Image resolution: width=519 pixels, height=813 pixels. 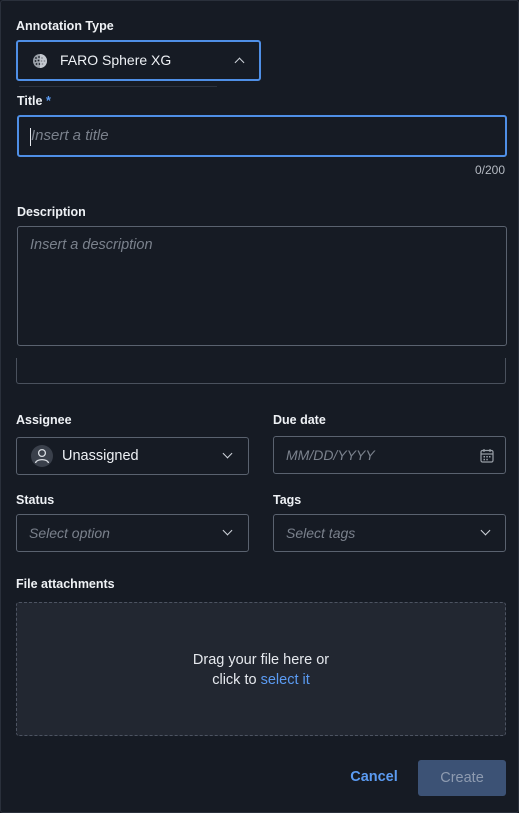 What do you see at coordinates (132, 533) in the screenshot?
I see `status-select: Select option` at bounding box center [132, 533].